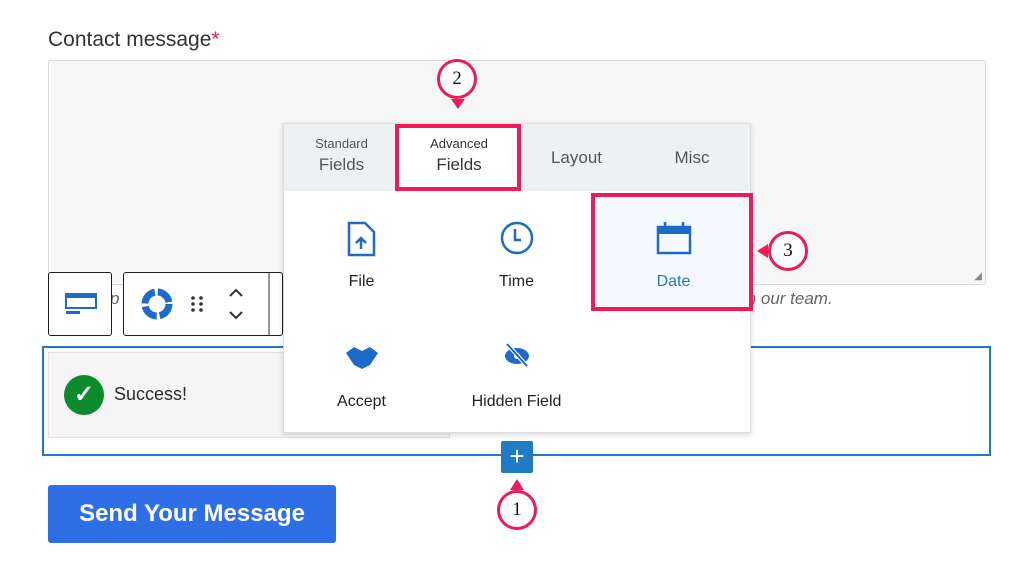 The image size is (1024, 581). I want to click on highlight-date-item, so click(672, 252).